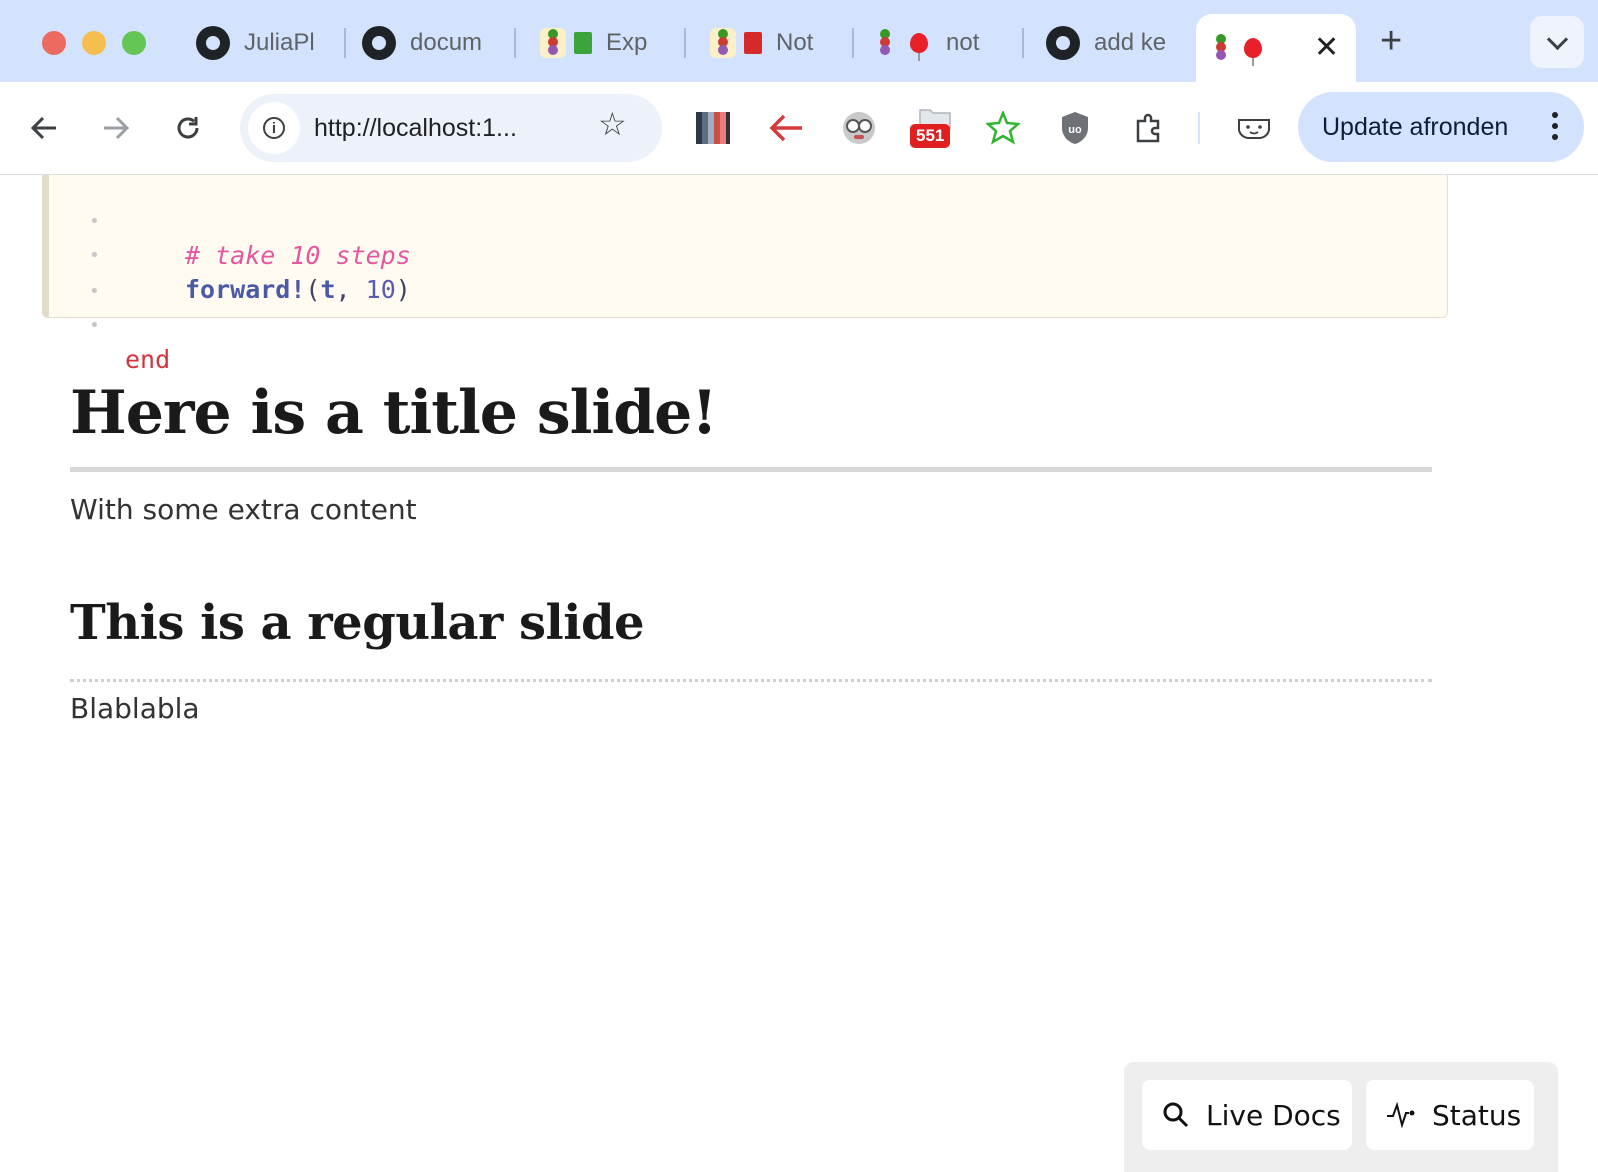  I want to click on tab-not: Not, so click(773, 43).